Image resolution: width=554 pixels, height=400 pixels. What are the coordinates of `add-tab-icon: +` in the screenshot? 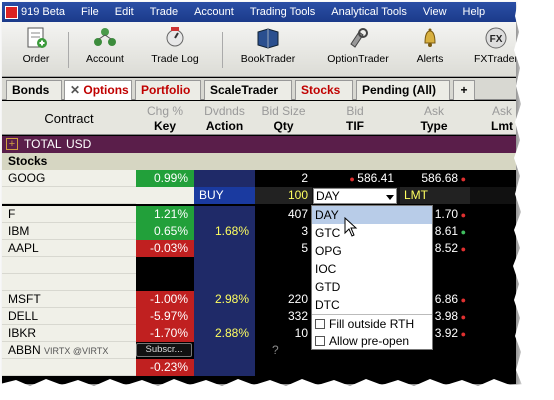 It's located at (464, 90).